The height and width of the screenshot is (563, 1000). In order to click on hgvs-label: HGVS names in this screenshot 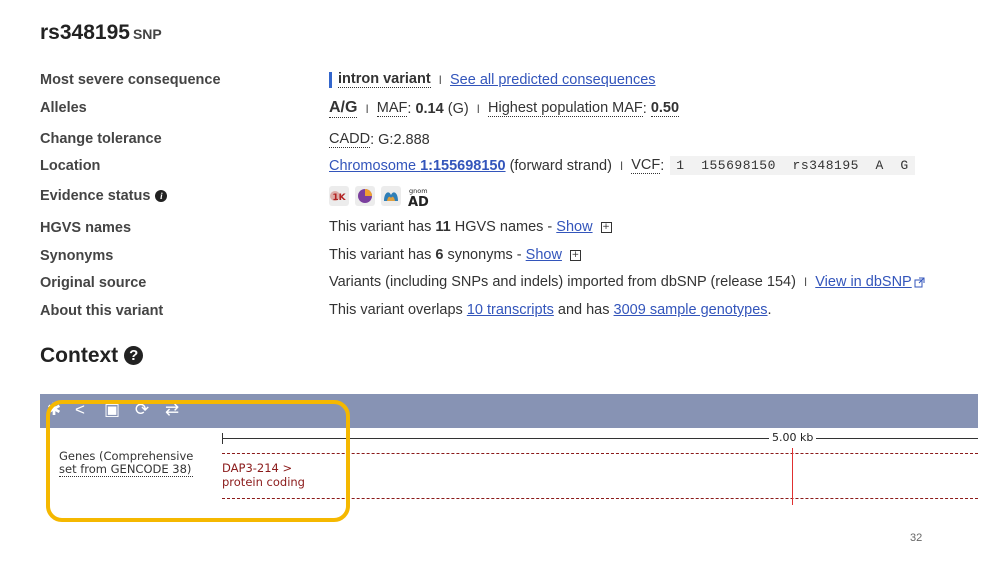, I will do `click(86, 228)`.